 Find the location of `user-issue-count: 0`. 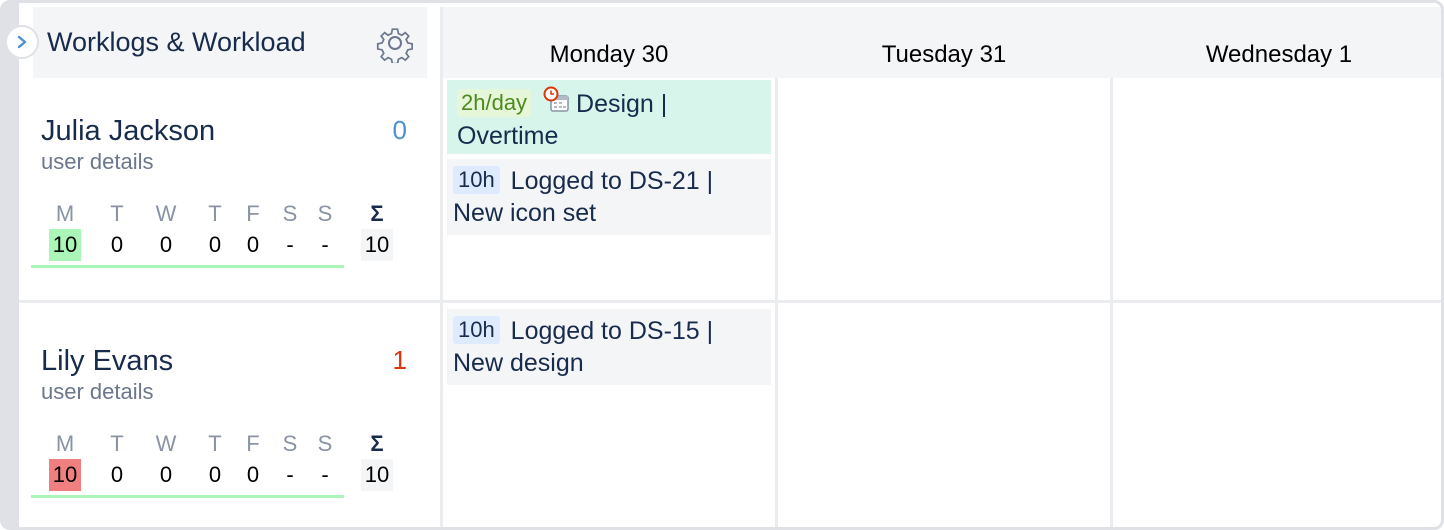

user-issue-count: 0 is located at coordinates (399, 130).